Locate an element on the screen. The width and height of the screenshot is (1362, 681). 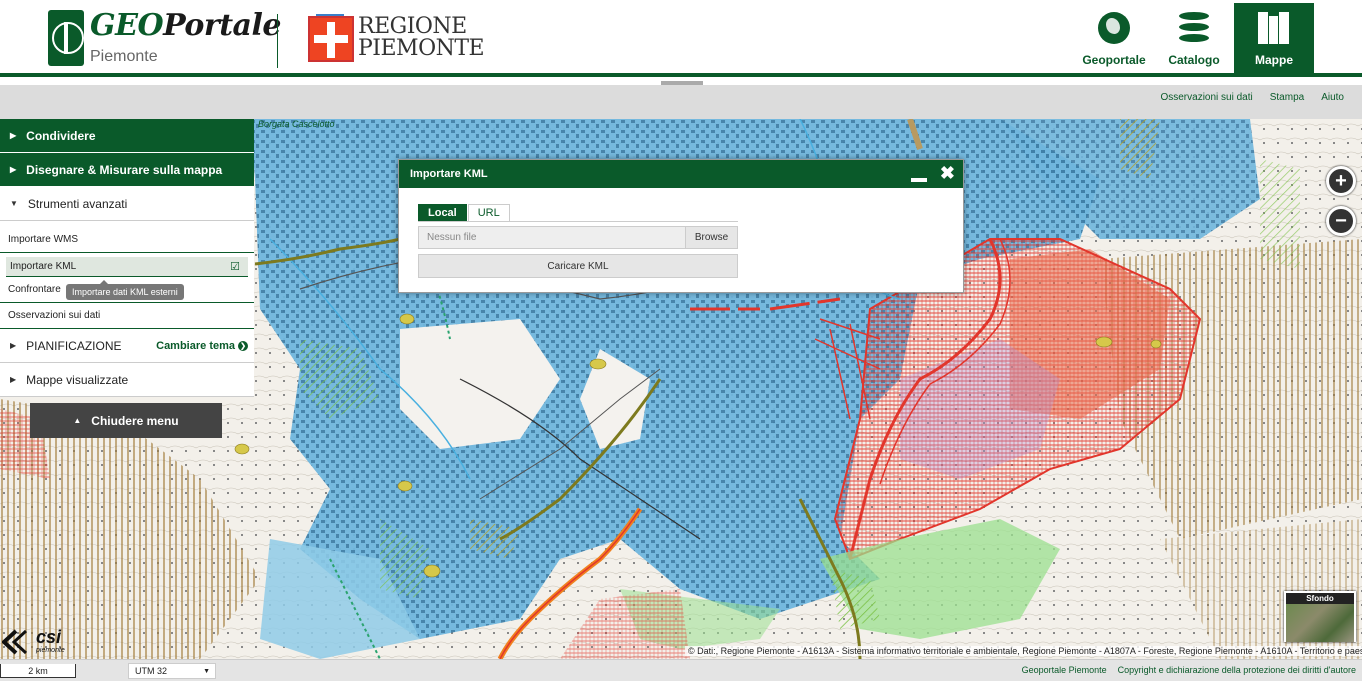
scale-bar: 2 km is located at coordinates (38, 671).